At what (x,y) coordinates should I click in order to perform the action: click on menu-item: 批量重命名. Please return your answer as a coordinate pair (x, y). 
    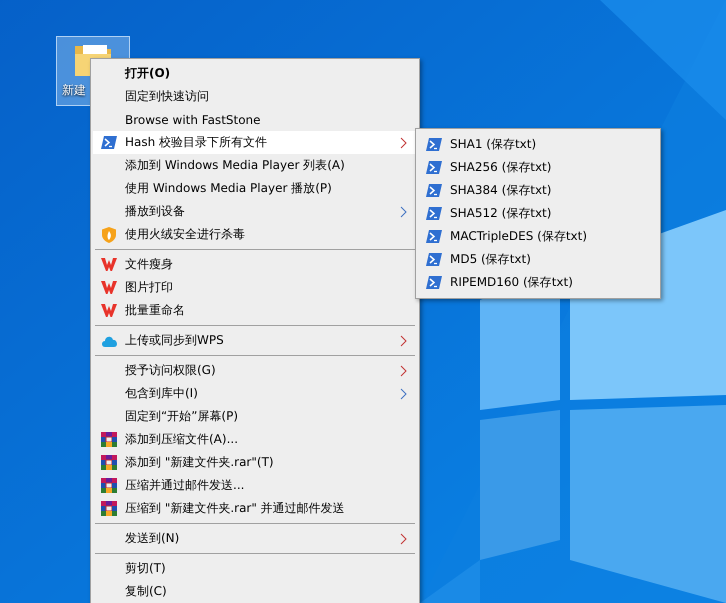
    Looking at the image, I should click on (255, 310).